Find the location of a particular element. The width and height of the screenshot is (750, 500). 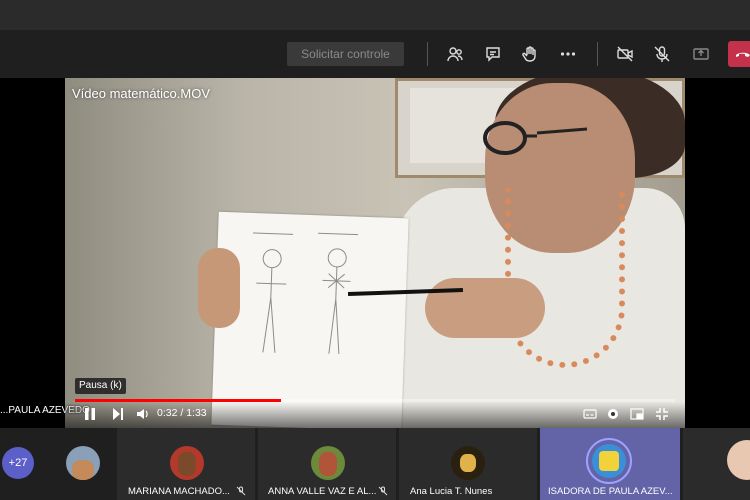

volume-button is located at coordinates (143, 414).